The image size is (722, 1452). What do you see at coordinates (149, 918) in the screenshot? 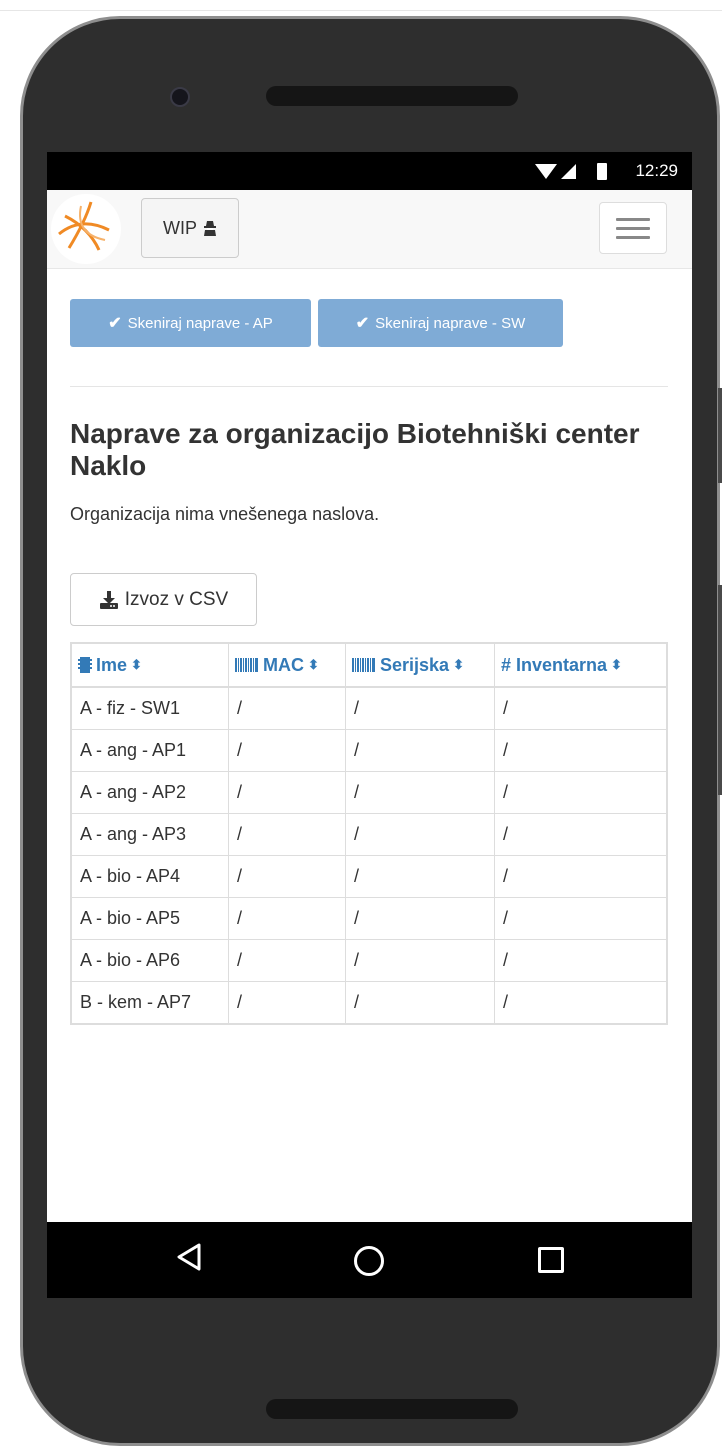
I see `table-cell: A - bio - AP5` at bounding box center [149, 918].